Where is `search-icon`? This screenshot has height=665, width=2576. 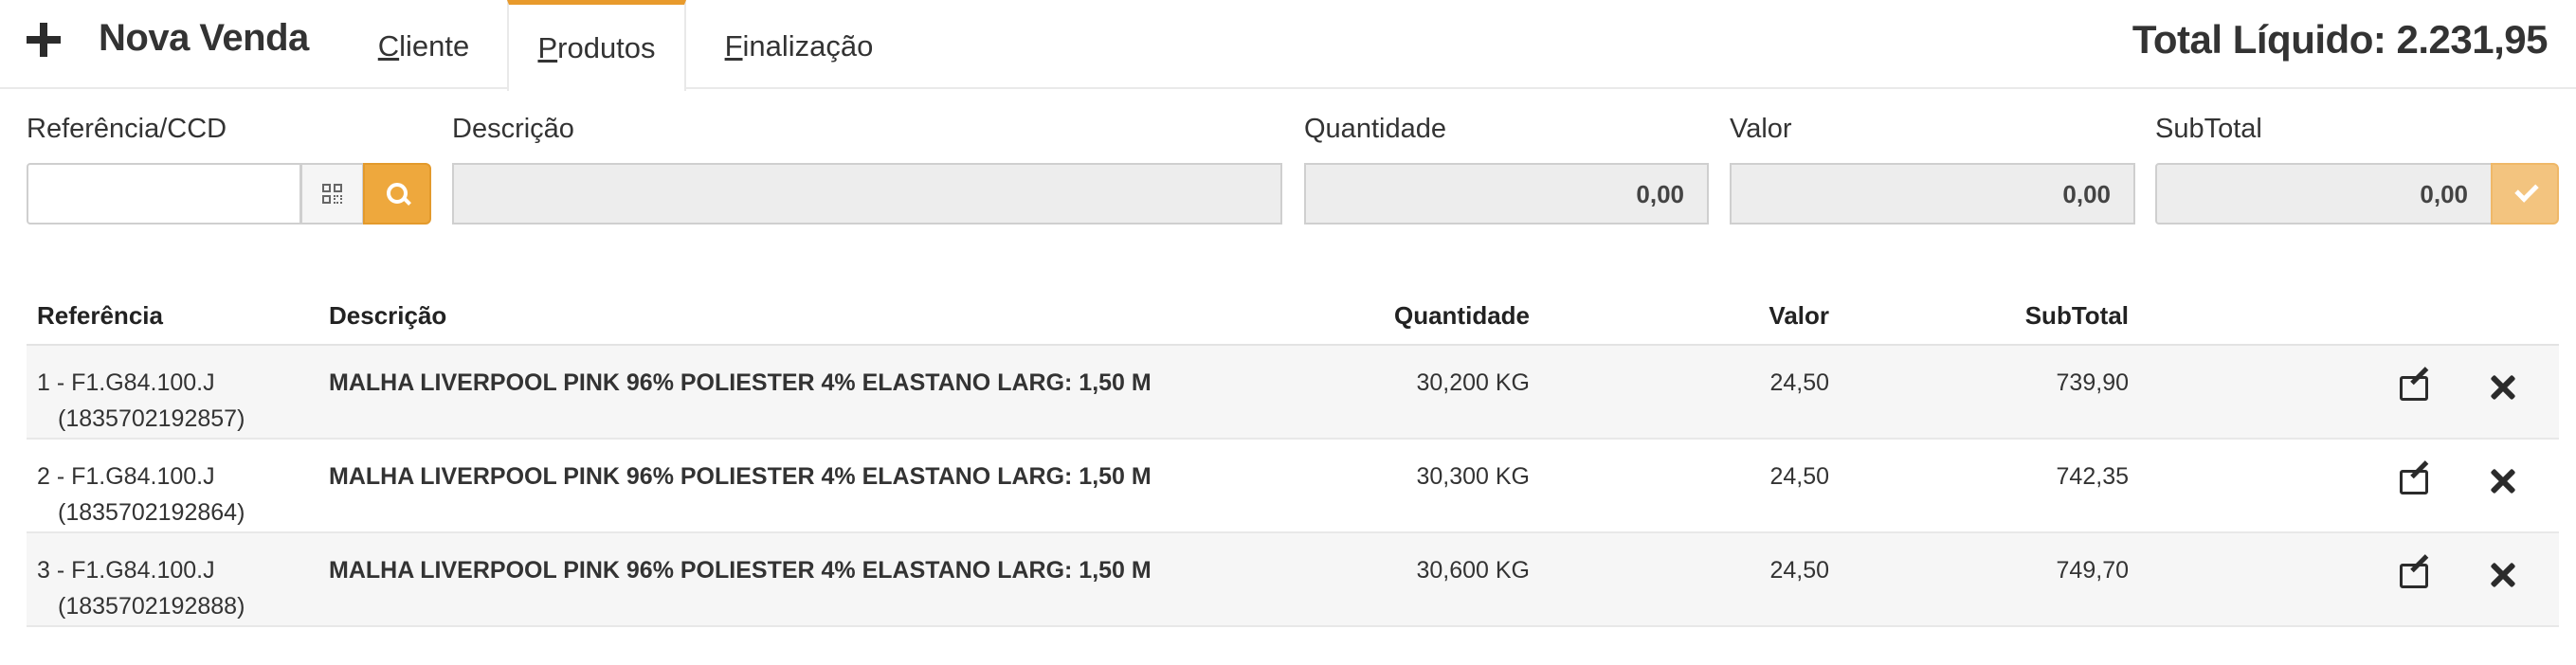
search-icon is located at coordinates (399, 195).